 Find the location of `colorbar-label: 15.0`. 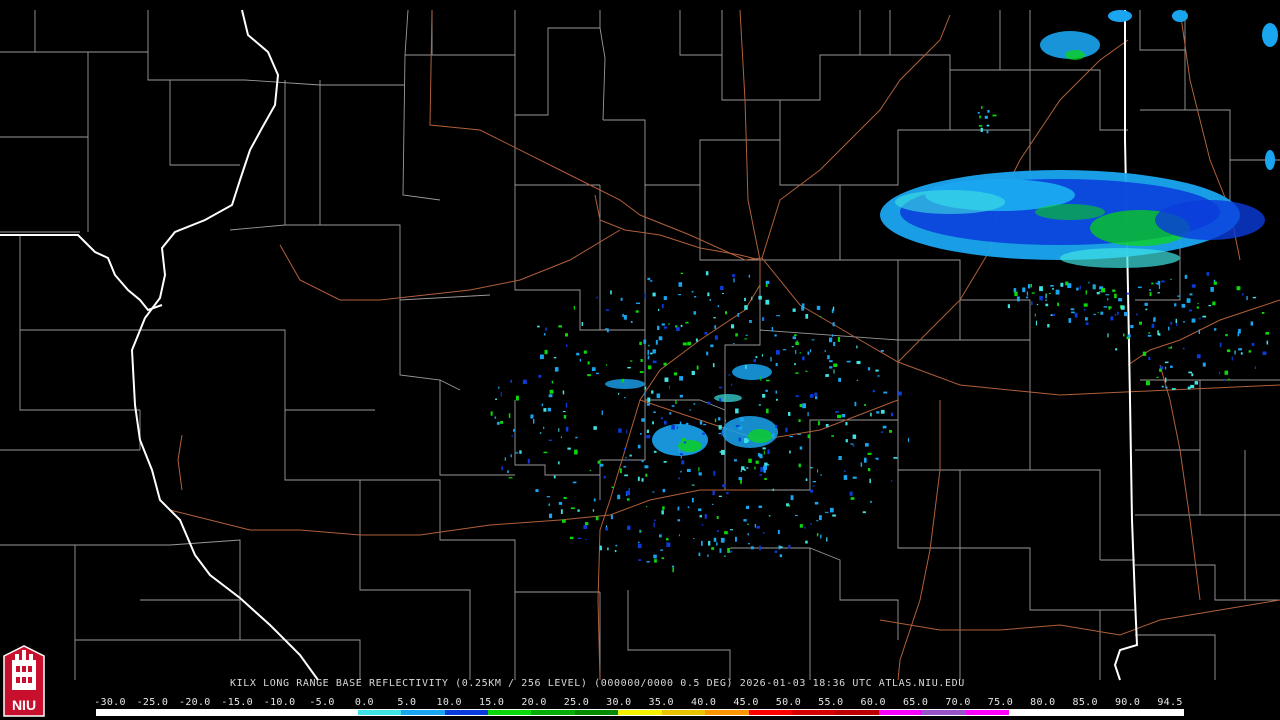

colorbar-label: 15.0 is located at coordinates (491, 702).